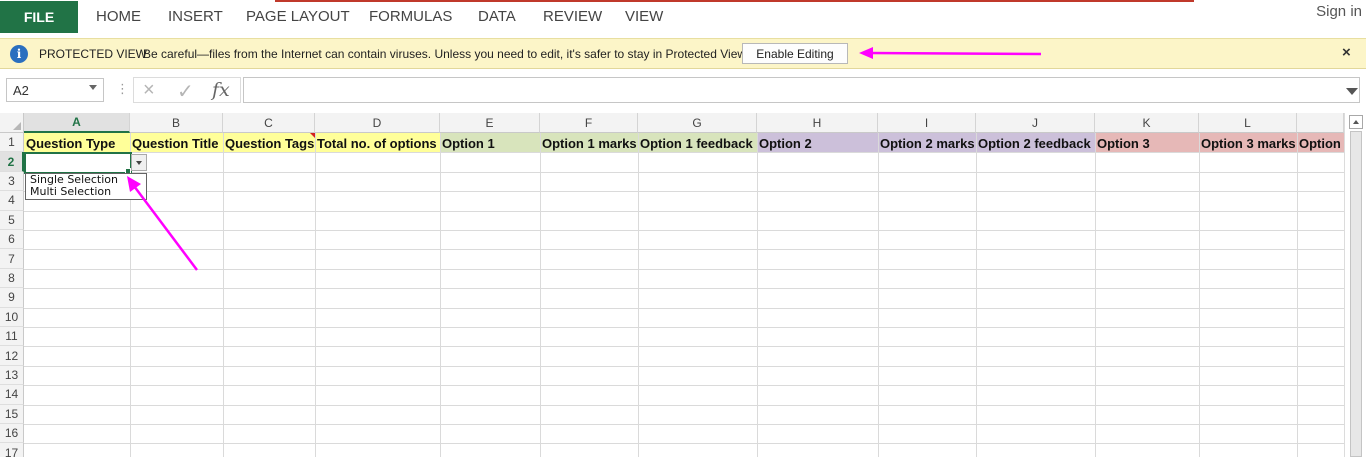 This screenshot has width=1366, height=457. I want to click on row-header-12: 12, so click(12, 356).